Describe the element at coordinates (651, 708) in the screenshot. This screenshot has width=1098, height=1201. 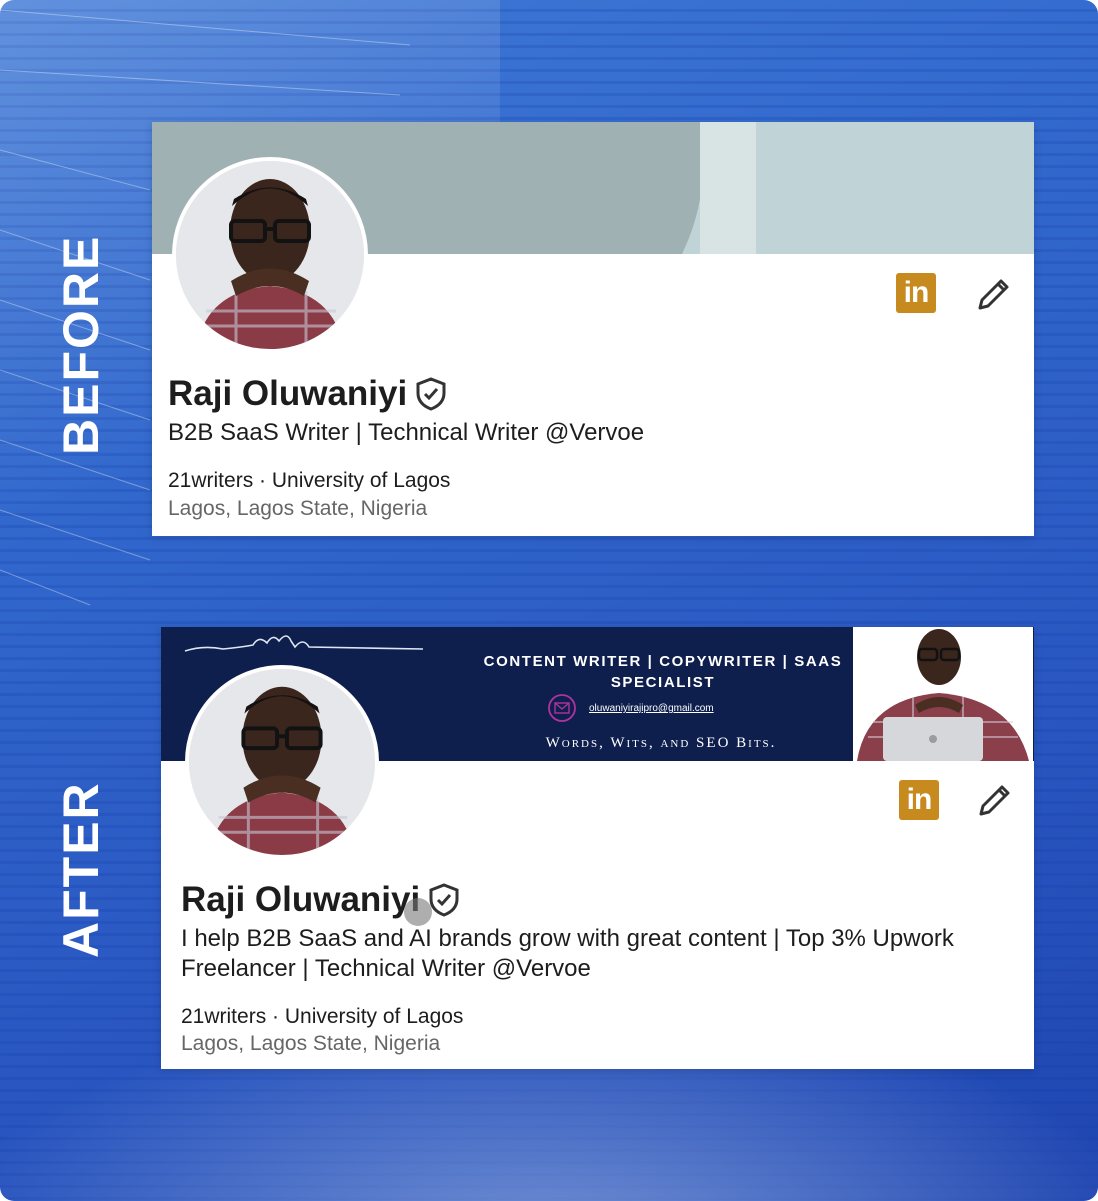
I see `banner-email: oluwaniyirajipro@gmail.com` at that location.